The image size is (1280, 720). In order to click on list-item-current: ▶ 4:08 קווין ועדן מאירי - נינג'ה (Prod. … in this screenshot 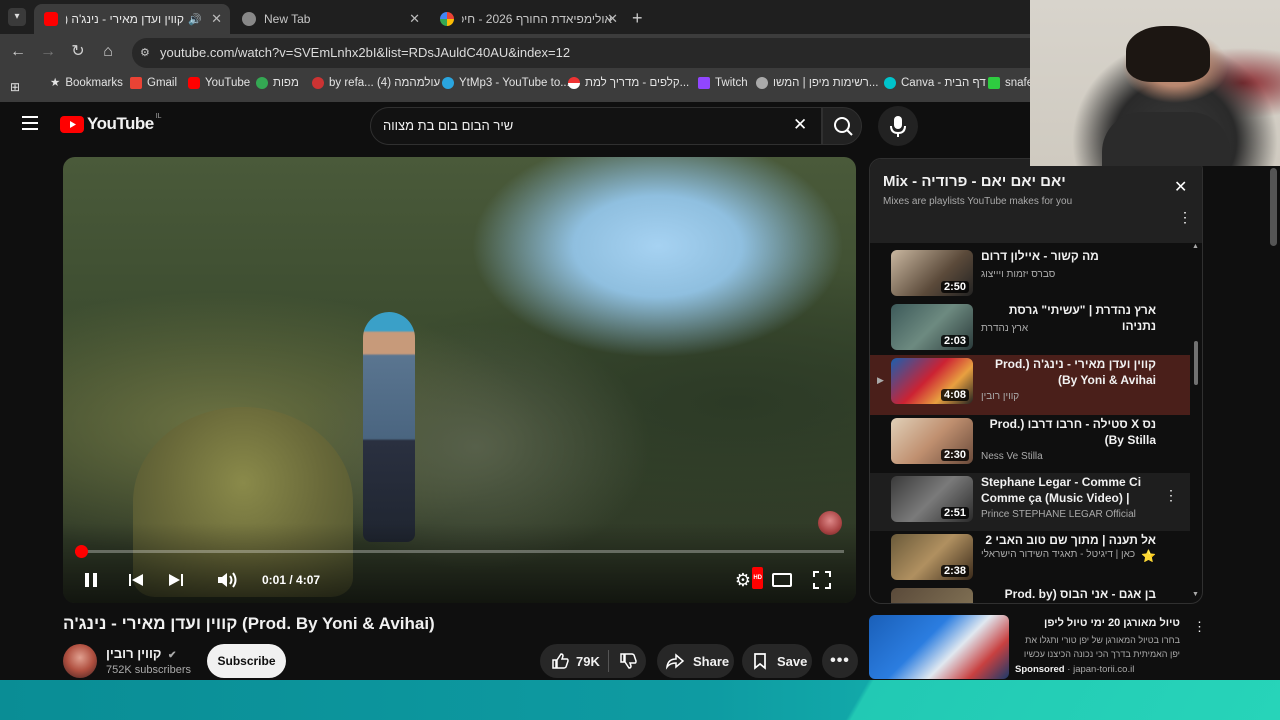, I will do `click(1030, 385)`.